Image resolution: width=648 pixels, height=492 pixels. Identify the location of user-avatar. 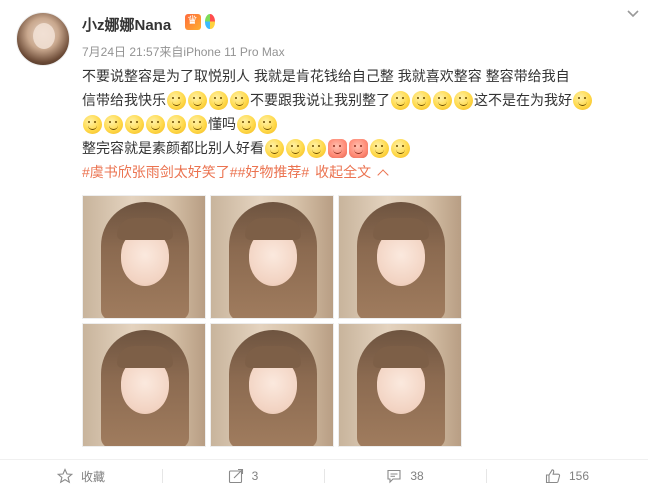
(43, 39).